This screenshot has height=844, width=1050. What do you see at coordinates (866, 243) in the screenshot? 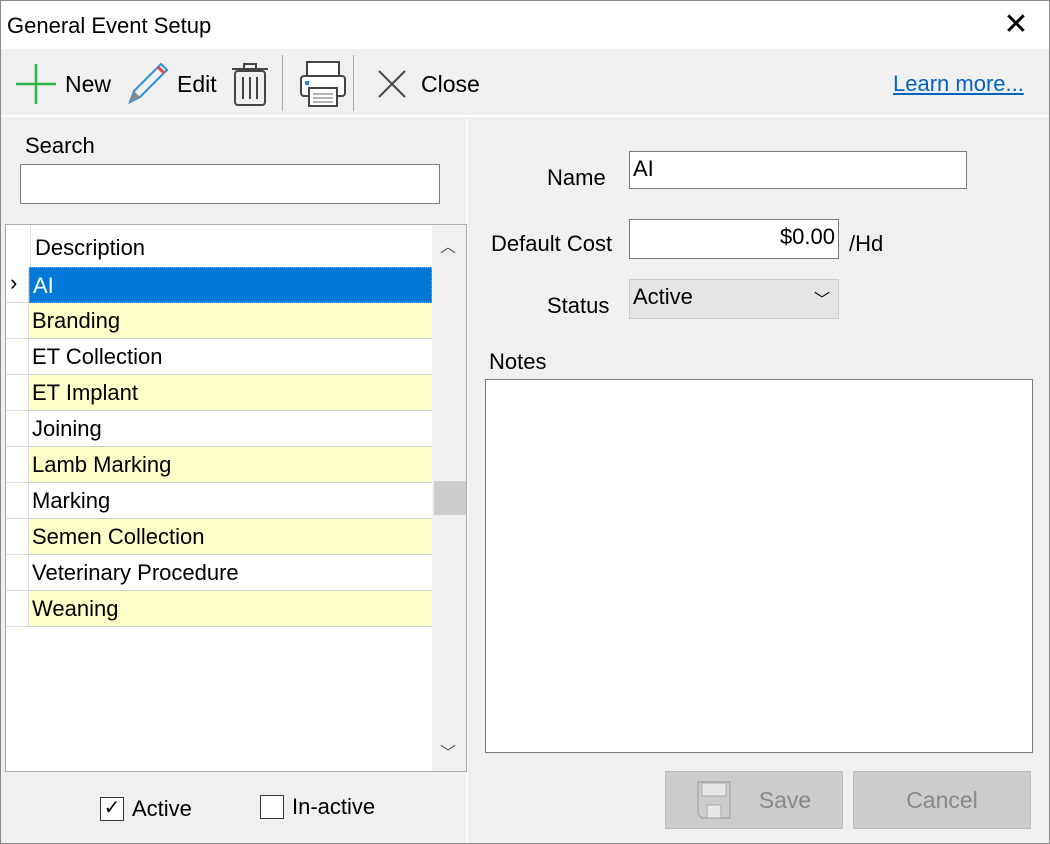
I see `cost-unit-label: /Hd` at bounding box center [866, 243].